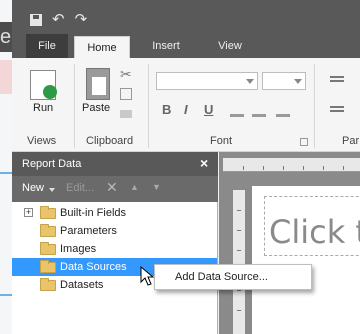  Describe the element at coordinates (47, 46) in the screenshot. I see `tab-file: File` at that location.